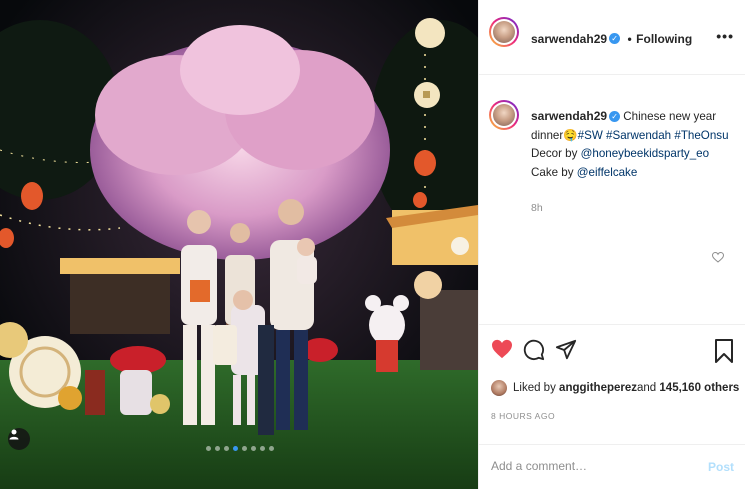  What do you see at coordinates (235, 448) in the screenshot?
I see `carousel-dot-active` at bounding box center [235, 448].